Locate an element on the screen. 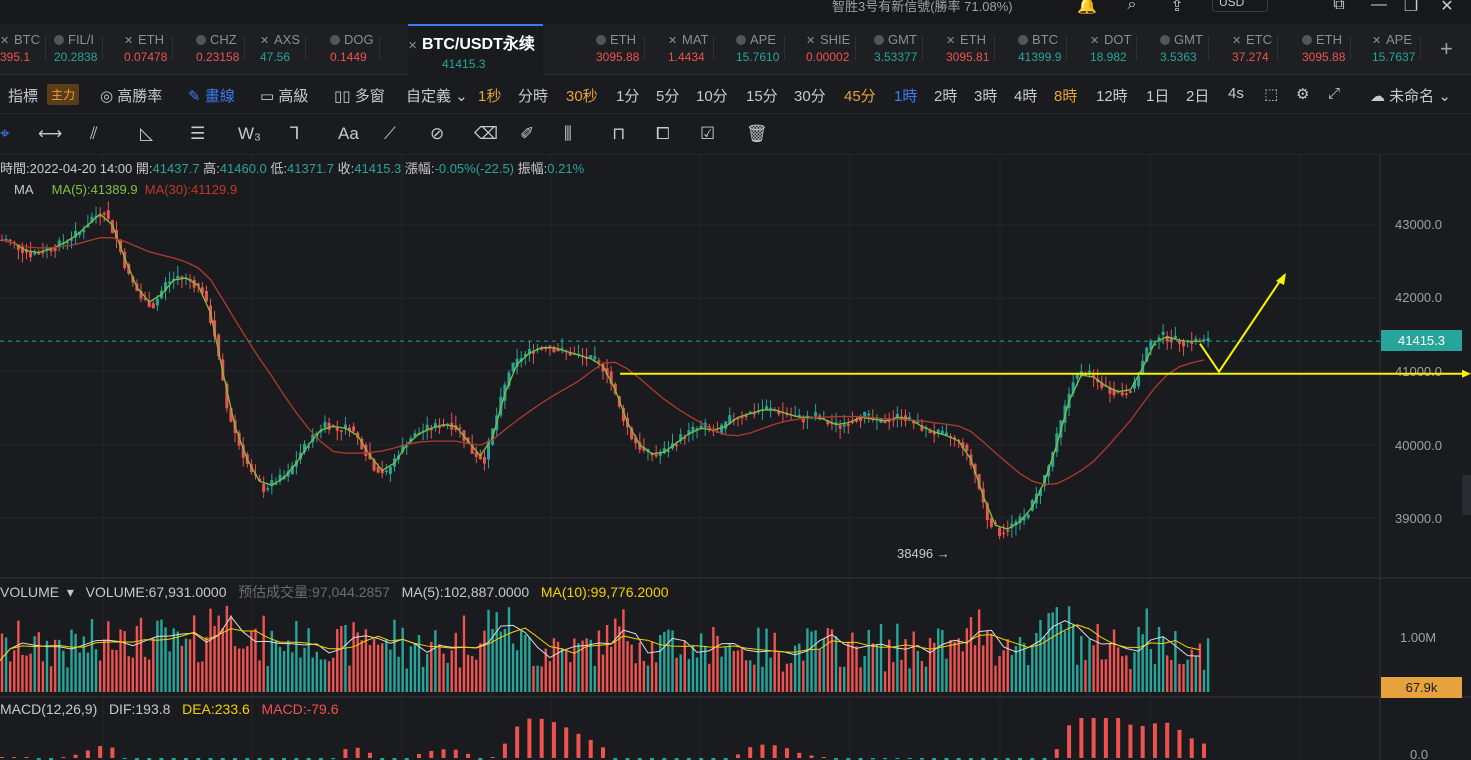 This screenshot has width=1471, height=760. add-tab-icon: + is located at coordinates (1446, 49).